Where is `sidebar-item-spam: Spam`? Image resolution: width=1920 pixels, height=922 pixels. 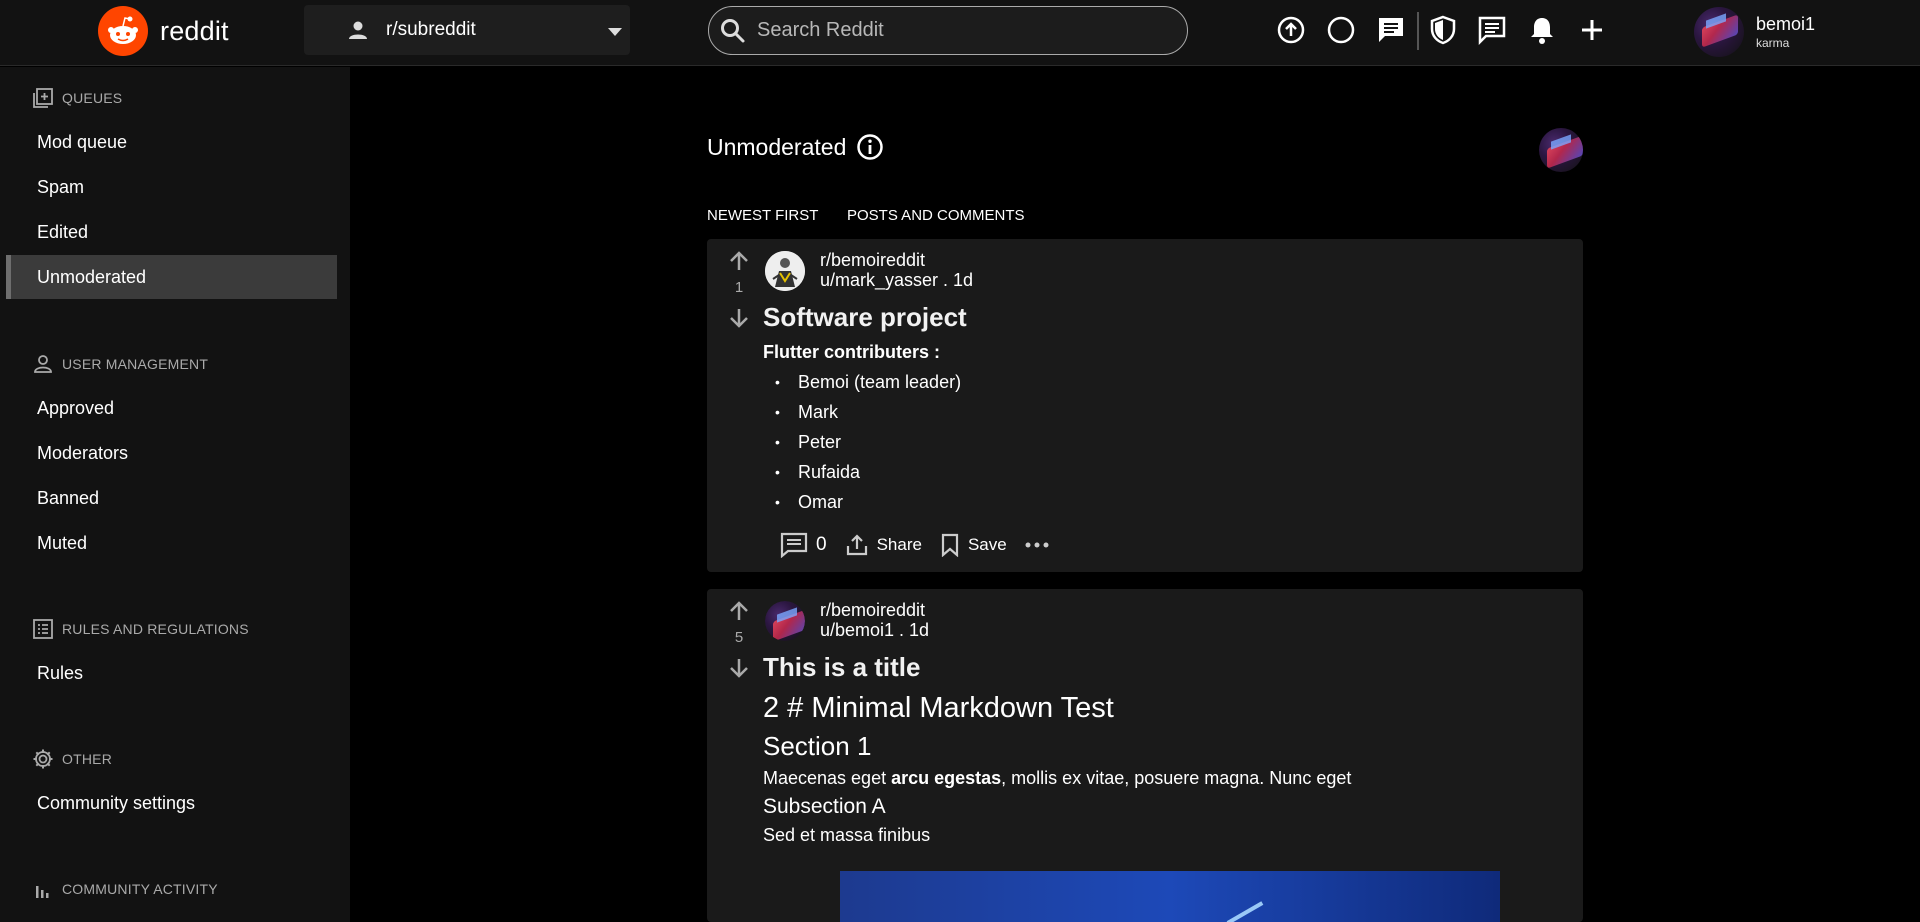
sidebar-item-spam: Spam is located at coordinates (171, 187).